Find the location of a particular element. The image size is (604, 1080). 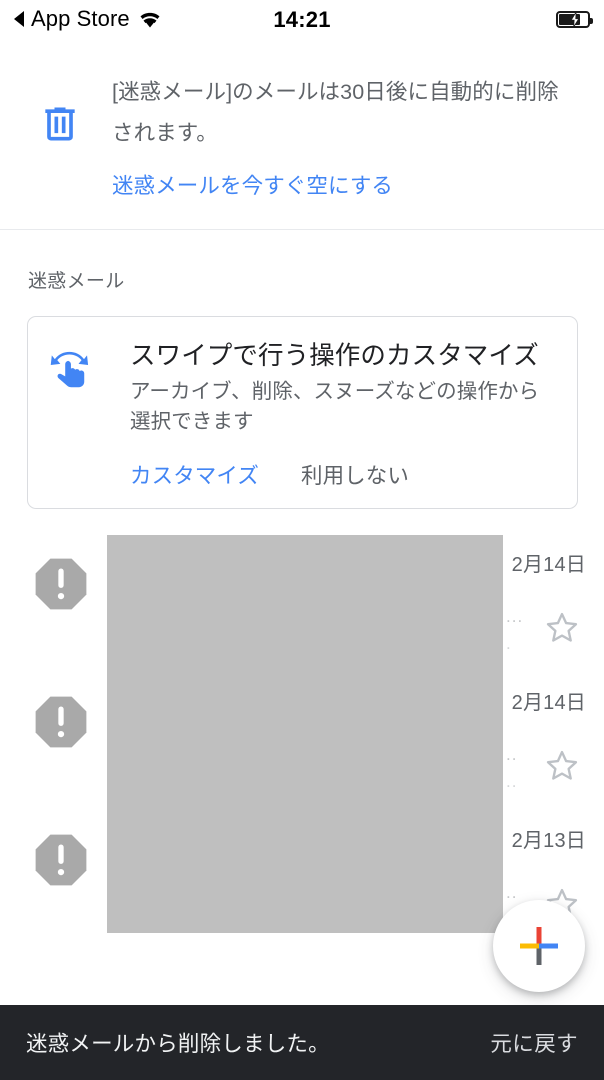

mail-preview-remnant-secondary: . is located at coordinates (509, 643).